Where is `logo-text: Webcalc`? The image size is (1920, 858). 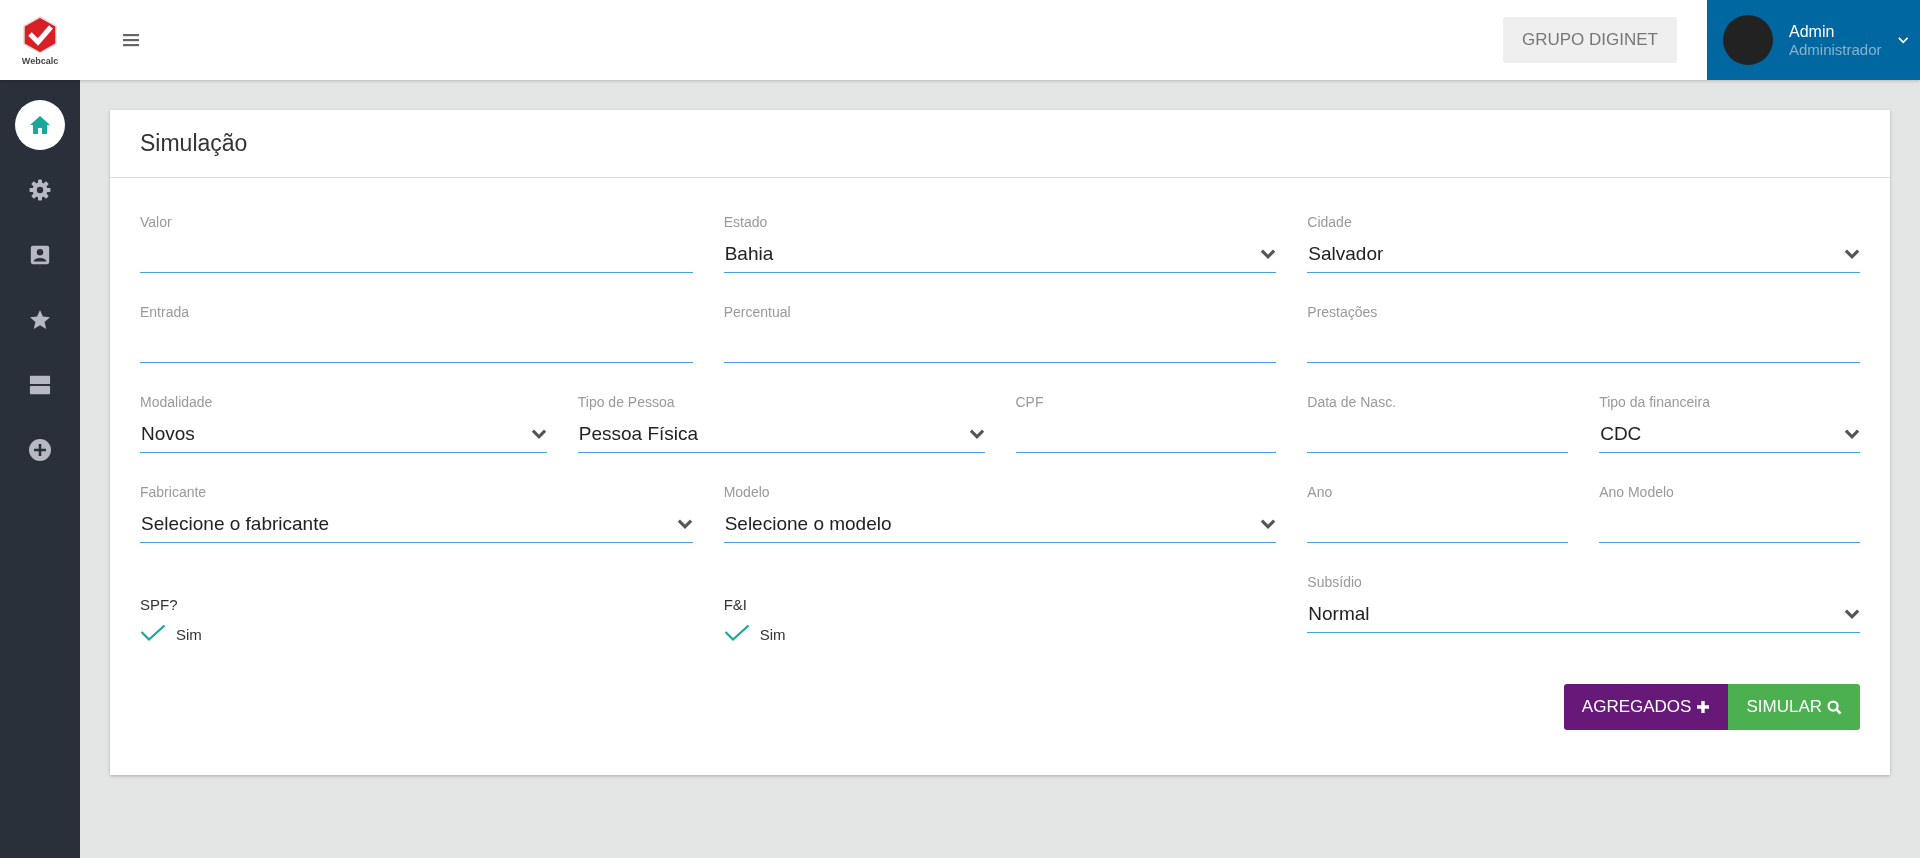 logo-text: Webcalc is located at coordinates (40, 60).